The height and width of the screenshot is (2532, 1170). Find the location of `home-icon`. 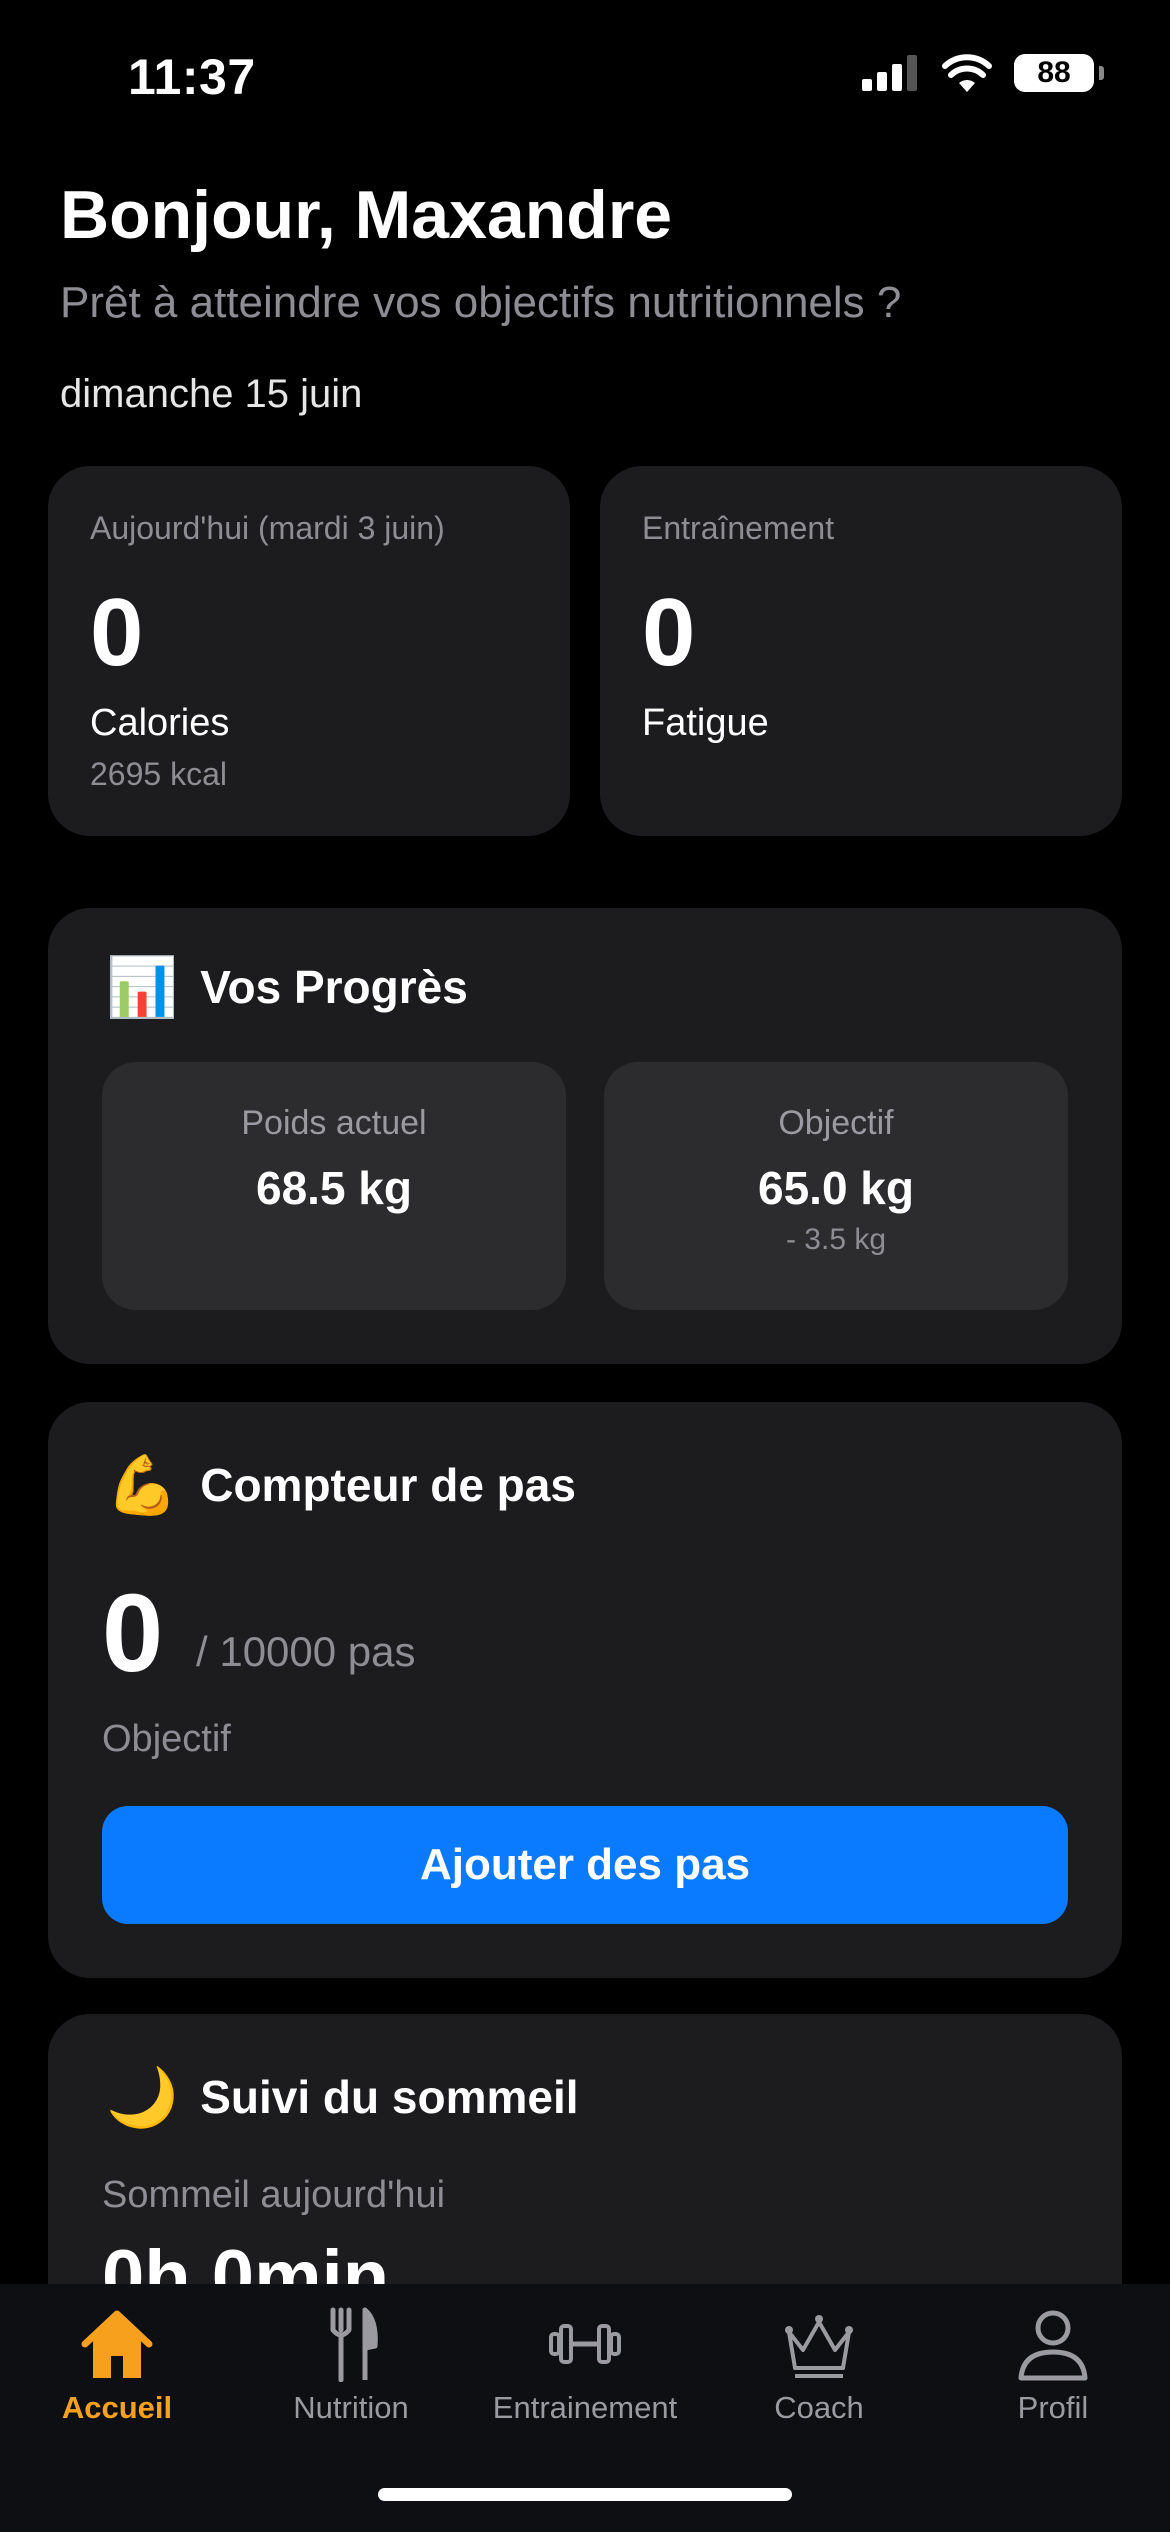

home-icon is located at coordinates (117, 2344).